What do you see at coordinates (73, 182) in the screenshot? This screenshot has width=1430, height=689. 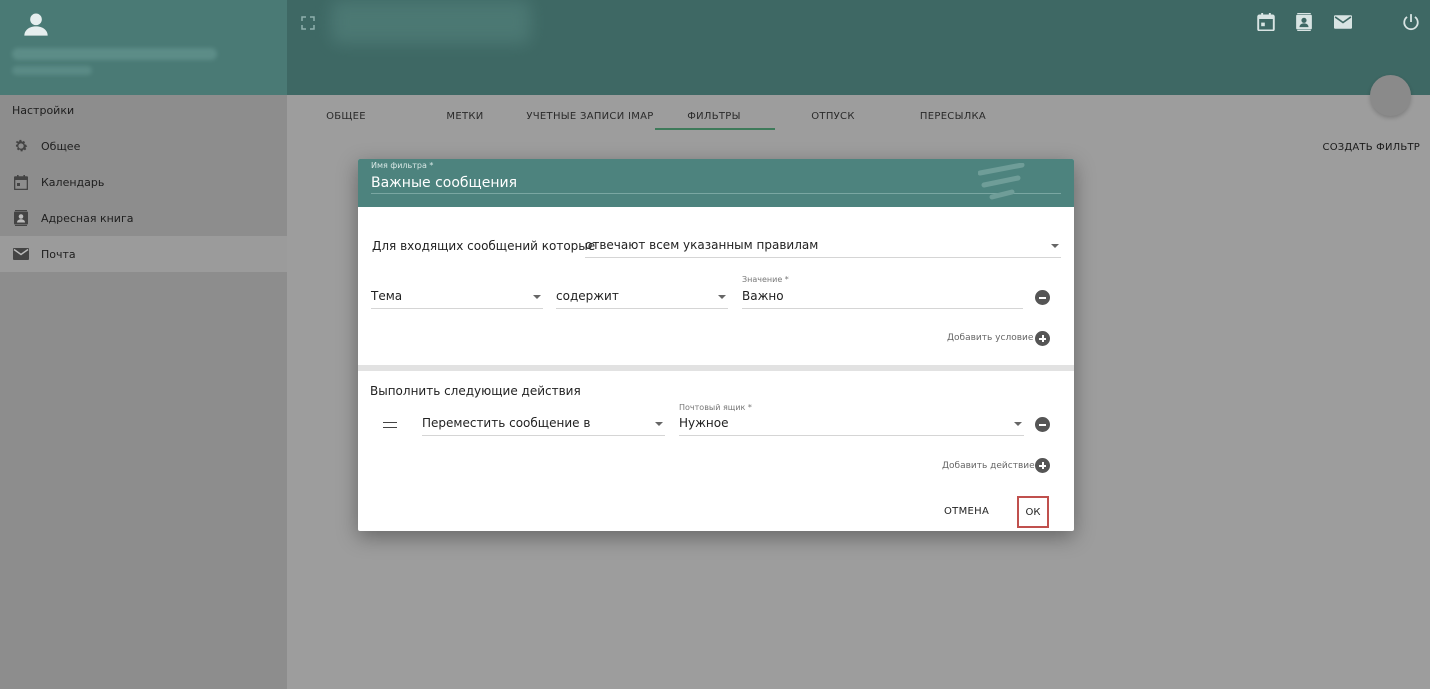 I see `sidebar-item-label: Календарь` at bounding box center [73, 182].